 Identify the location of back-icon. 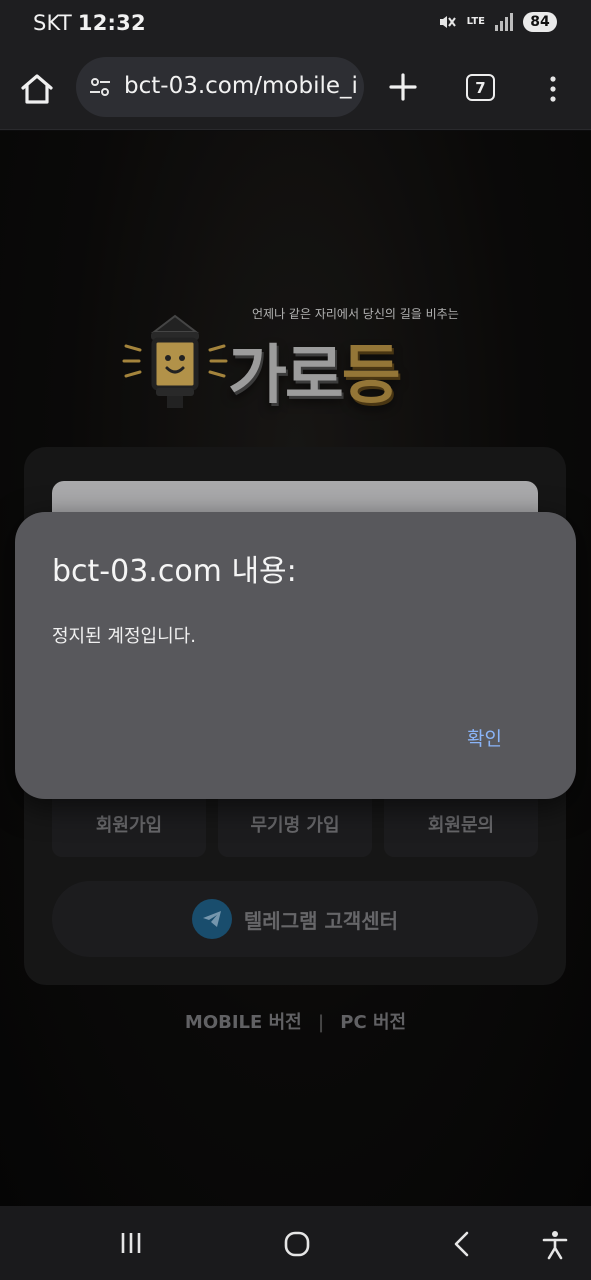
(462, 1244).